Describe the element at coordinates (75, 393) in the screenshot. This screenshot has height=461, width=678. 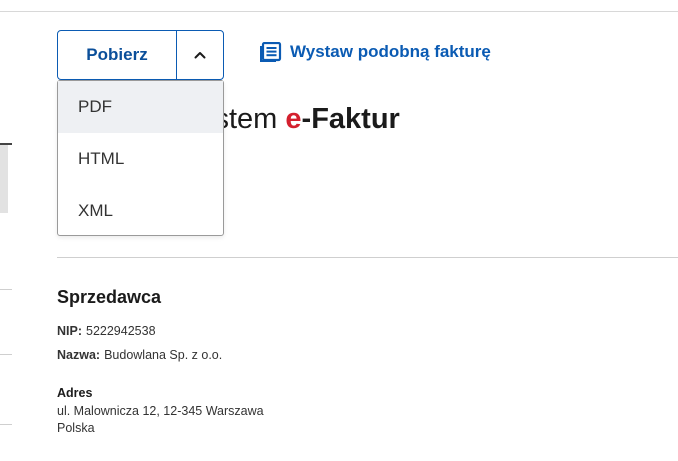
I see `address-title: Adres` at that location.